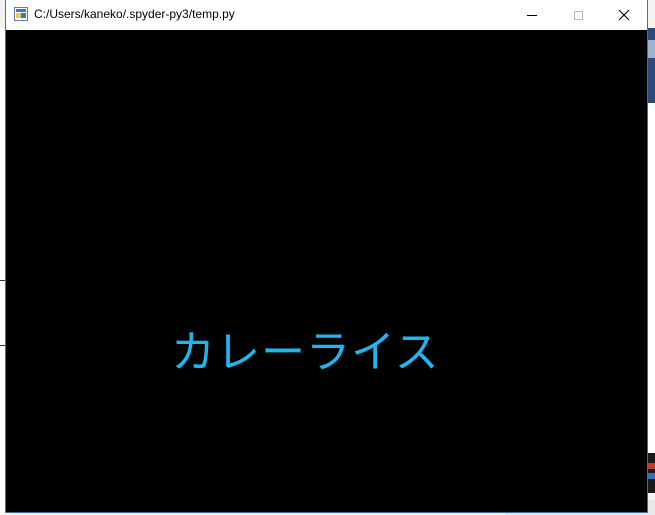  What do you see at coordinates (21, 14) in the screenshot?
I see `python-icon` at bounding box center [21, 14].